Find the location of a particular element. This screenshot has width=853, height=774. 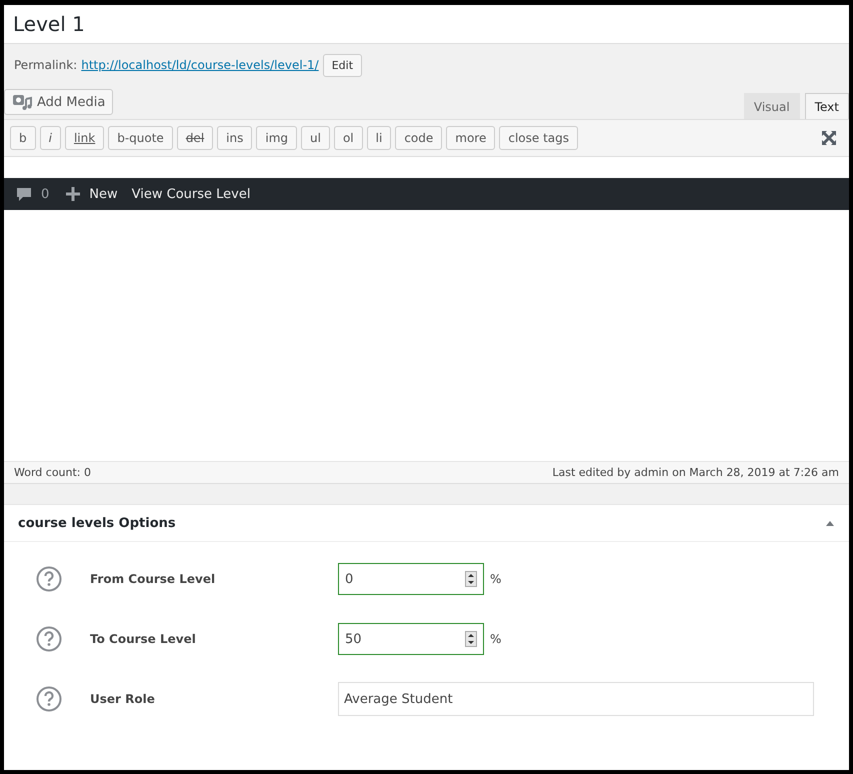

plus-icon is located at coordinates (73, 194).